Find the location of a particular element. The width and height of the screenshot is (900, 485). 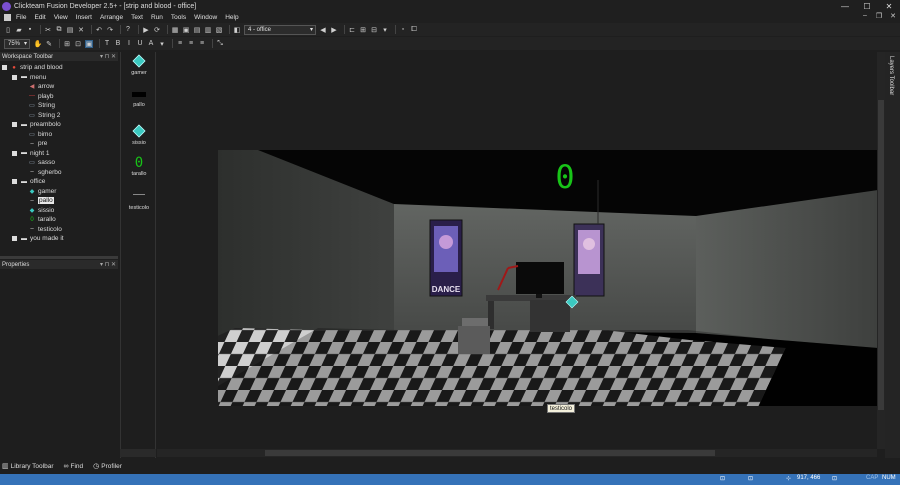

align-icon: ⊏ is located at coordinates (352, 30).